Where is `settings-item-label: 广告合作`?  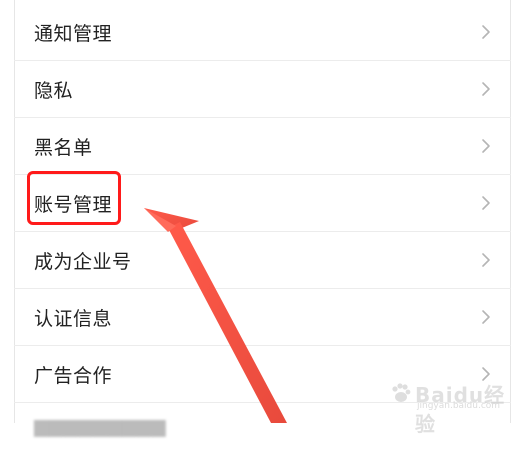 settings-item-label: 广告合作 is located at coordinates (73, 375).